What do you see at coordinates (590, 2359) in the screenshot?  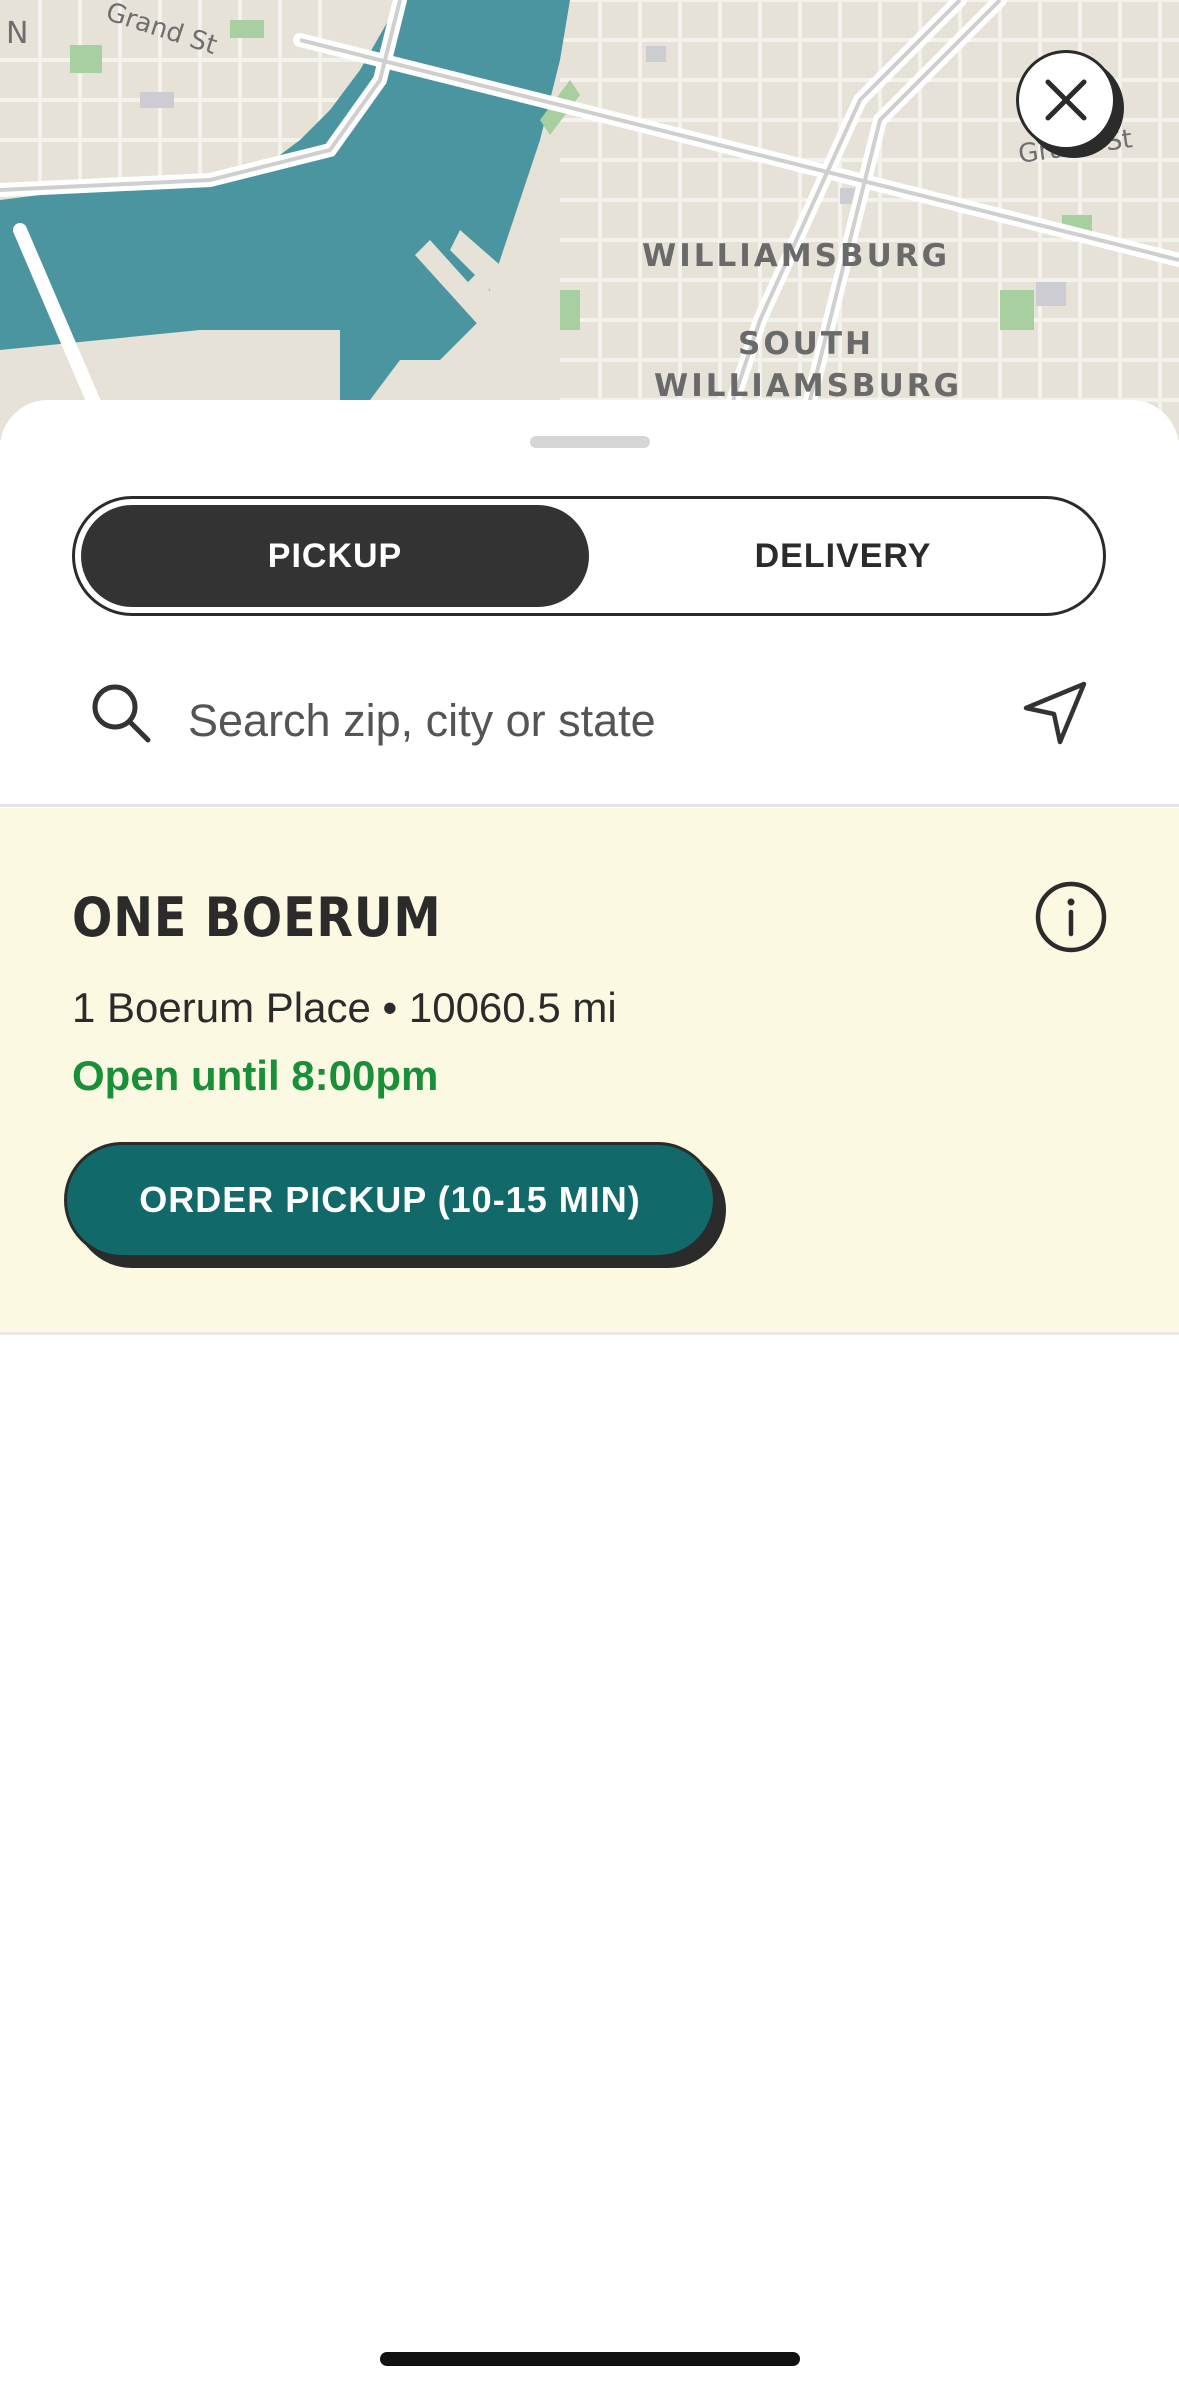 I see `home-indicator` at bounding box center [590, 2359].